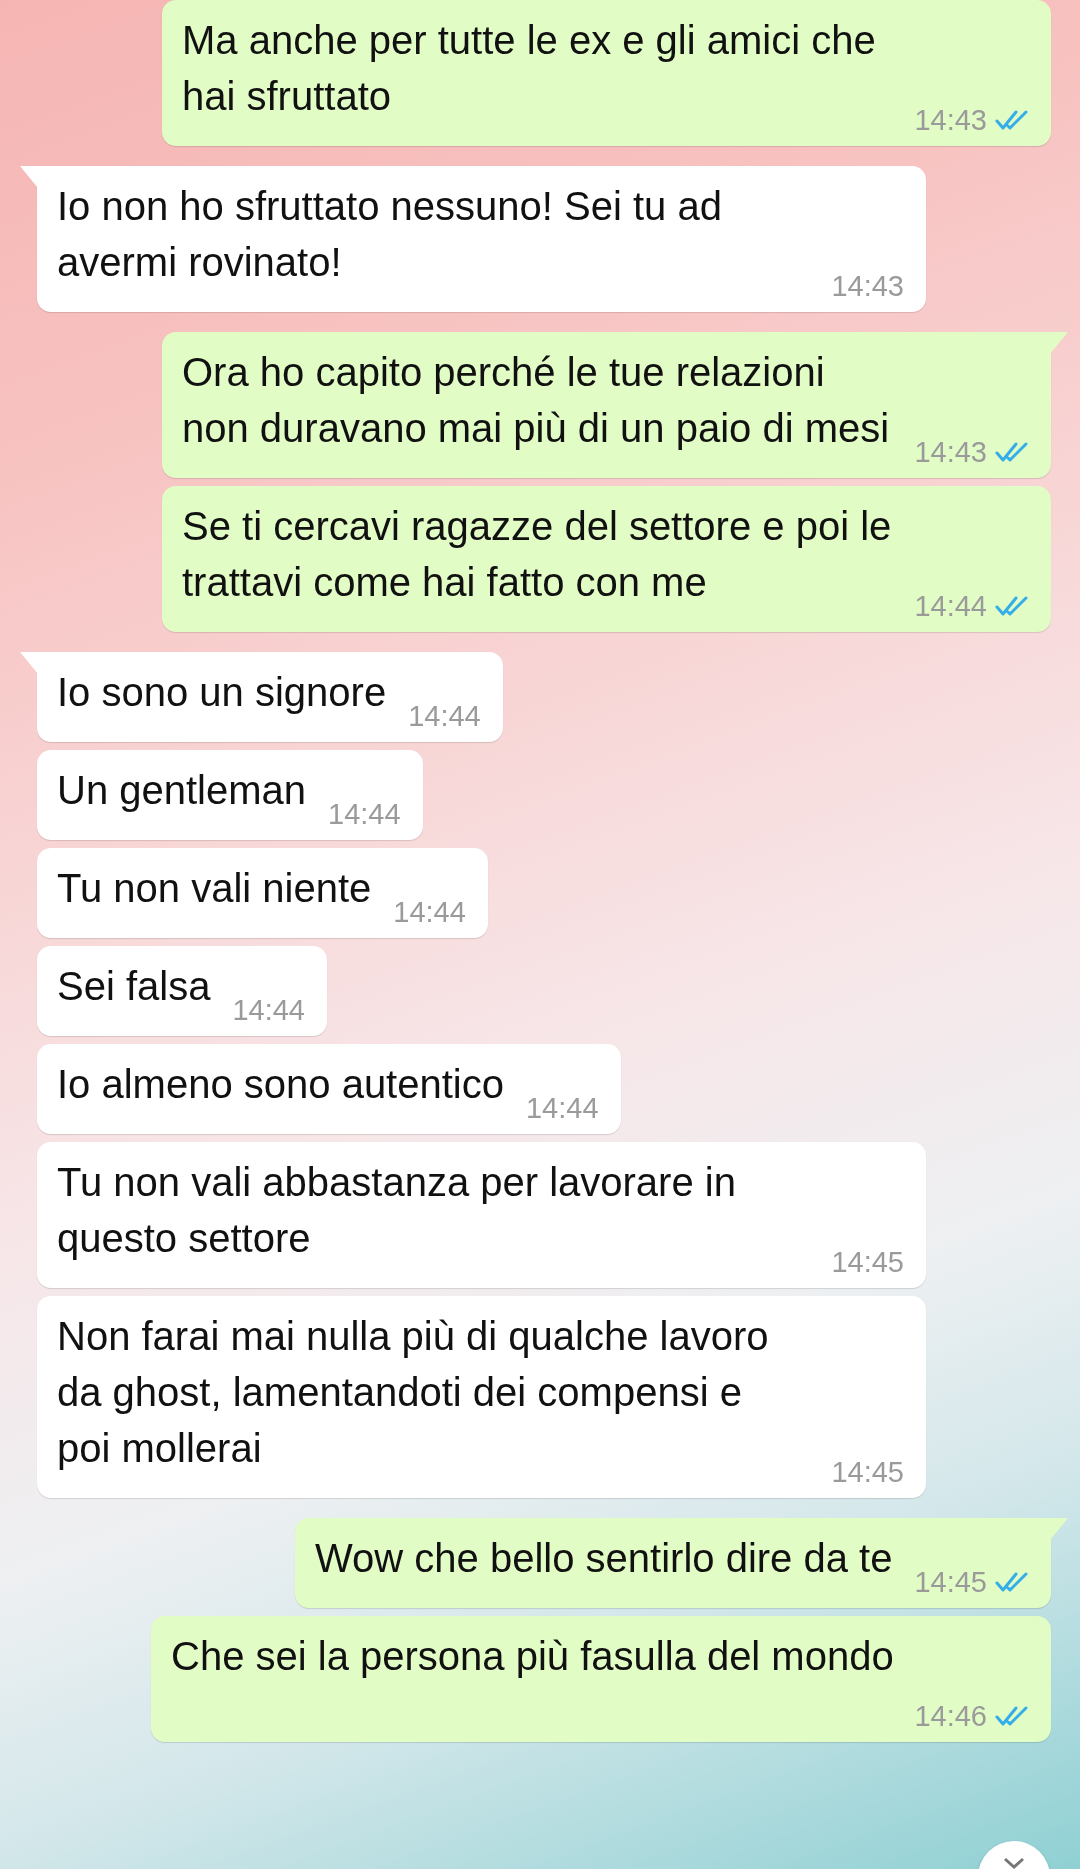 The height and width of the screenshot is (1869, 1080). I want to click on message-text: Tu non vali abbastanza per lavorare in questo settore, so click(396, 1210).